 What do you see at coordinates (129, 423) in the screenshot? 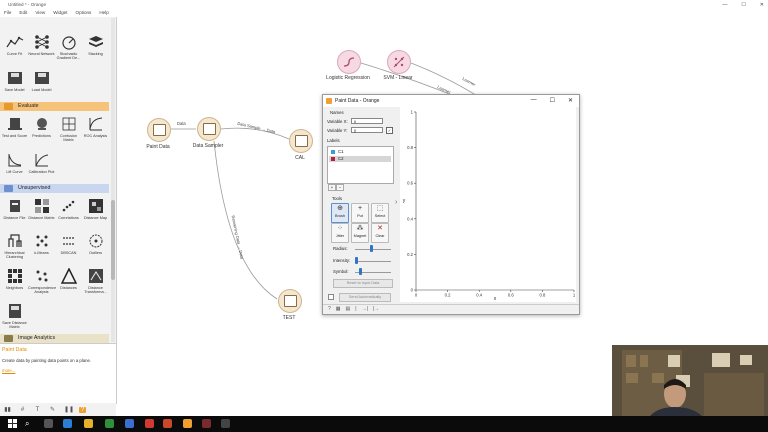
I see `outlook-icon` at bounding box center [129, 423].